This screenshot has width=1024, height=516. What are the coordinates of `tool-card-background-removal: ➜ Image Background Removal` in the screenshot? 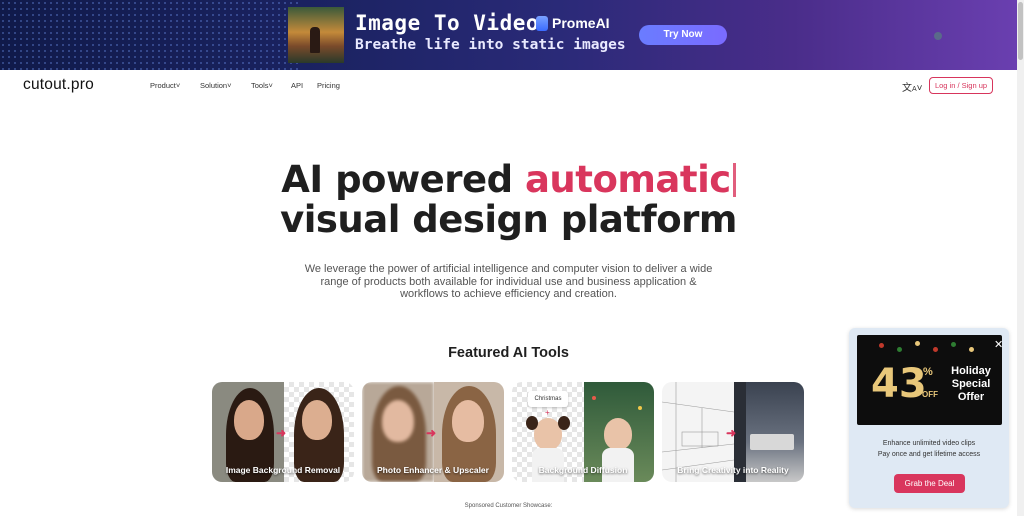 It's located at (283, 432).